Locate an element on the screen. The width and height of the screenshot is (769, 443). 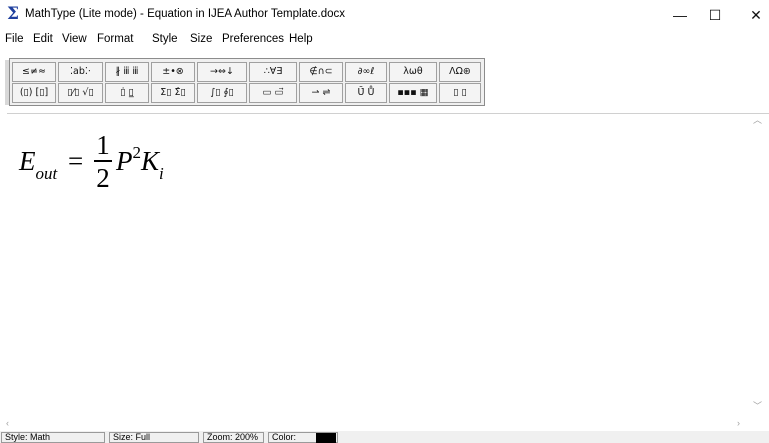
relational-symbols-palette: ≤≠≈ is located at coordinates (34, 72).